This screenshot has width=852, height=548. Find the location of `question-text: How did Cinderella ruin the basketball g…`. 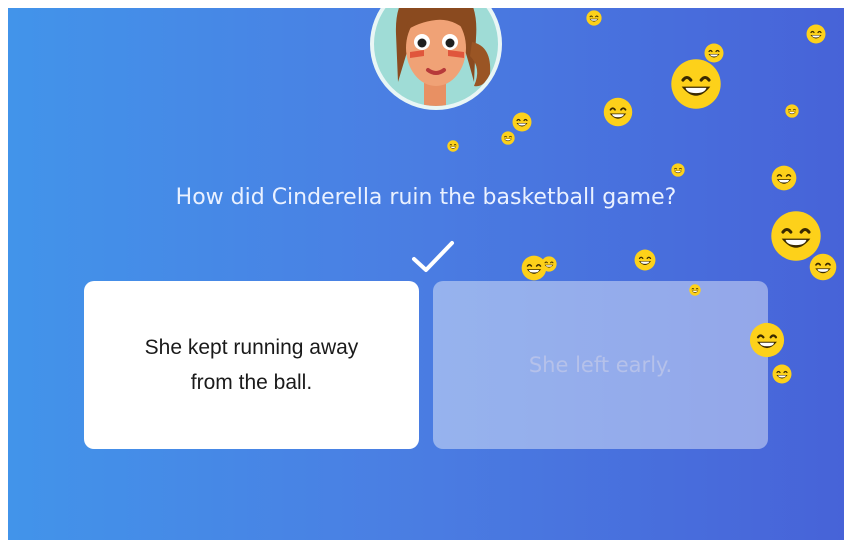

question-text: How did Cinderella ruin the basketball g… is located at coordinates (426, 197).